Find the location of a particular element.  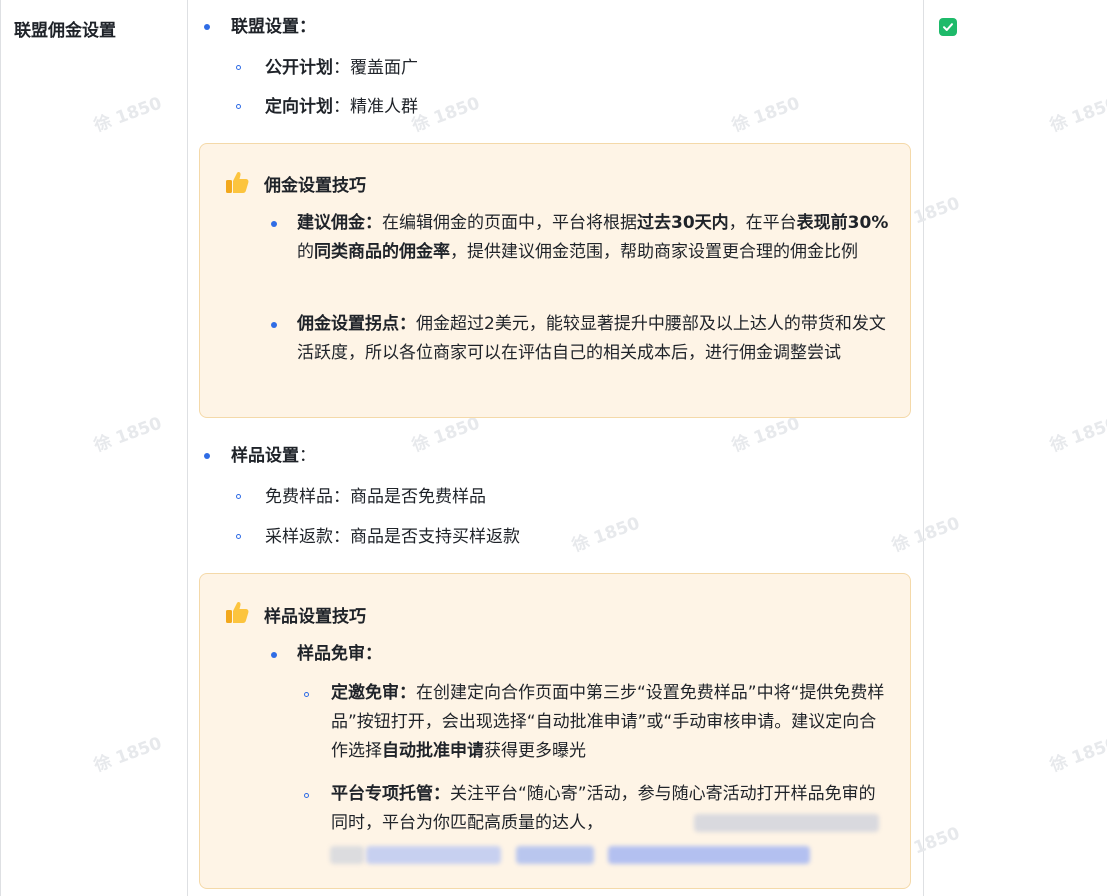

sample-title-line: 样品设置： is located at coordinates (273, 456).